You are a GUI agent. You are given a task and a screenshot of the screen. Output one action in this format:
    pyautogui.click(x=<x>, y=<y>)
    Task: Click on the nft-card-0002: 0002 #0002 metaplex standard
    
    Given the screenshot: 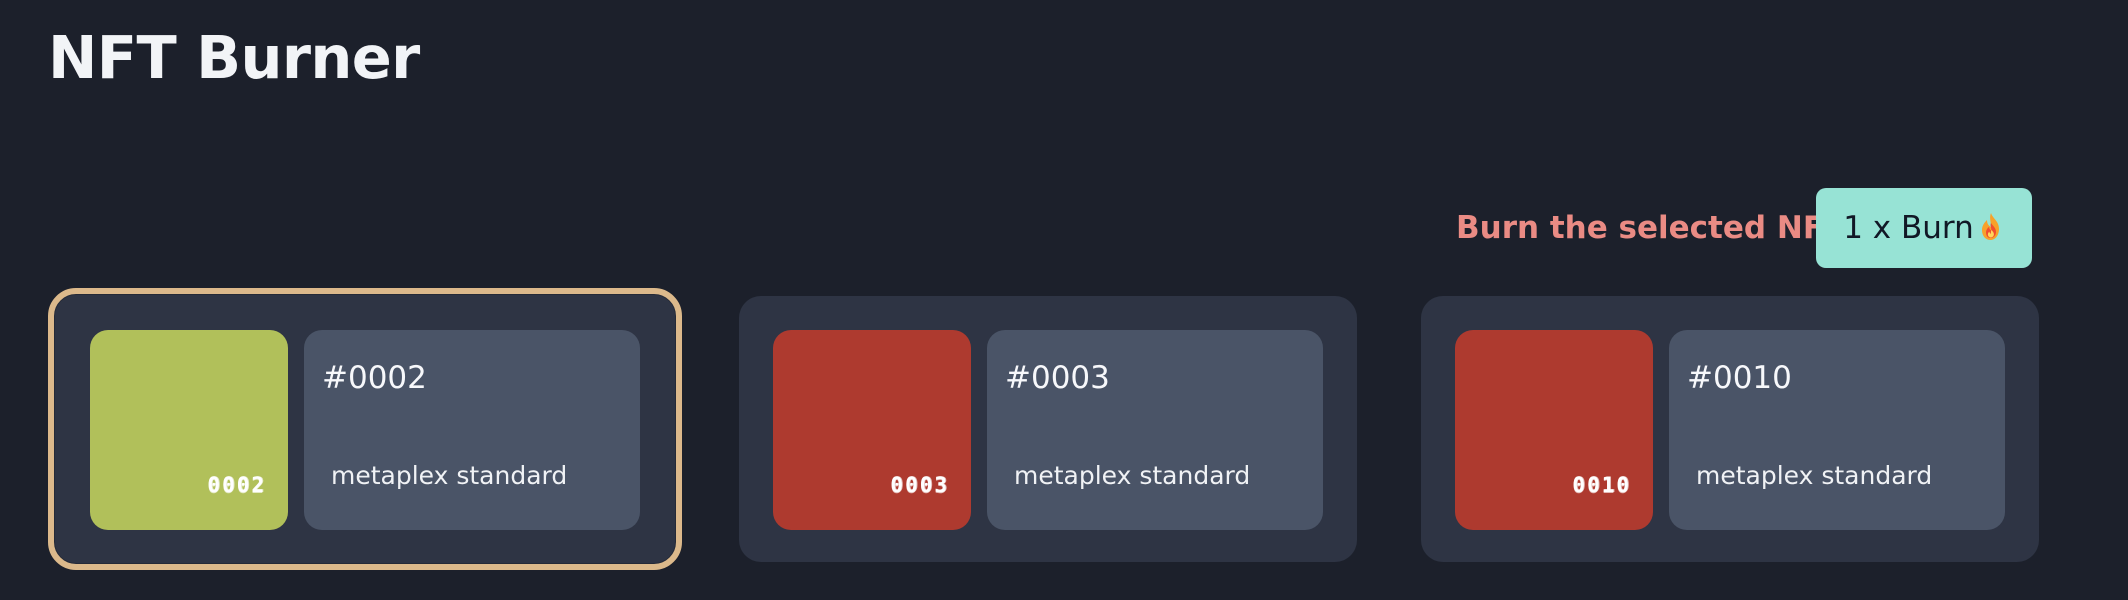 What is the action you would take?
    pyautogui.click(x=365, y=429)
    